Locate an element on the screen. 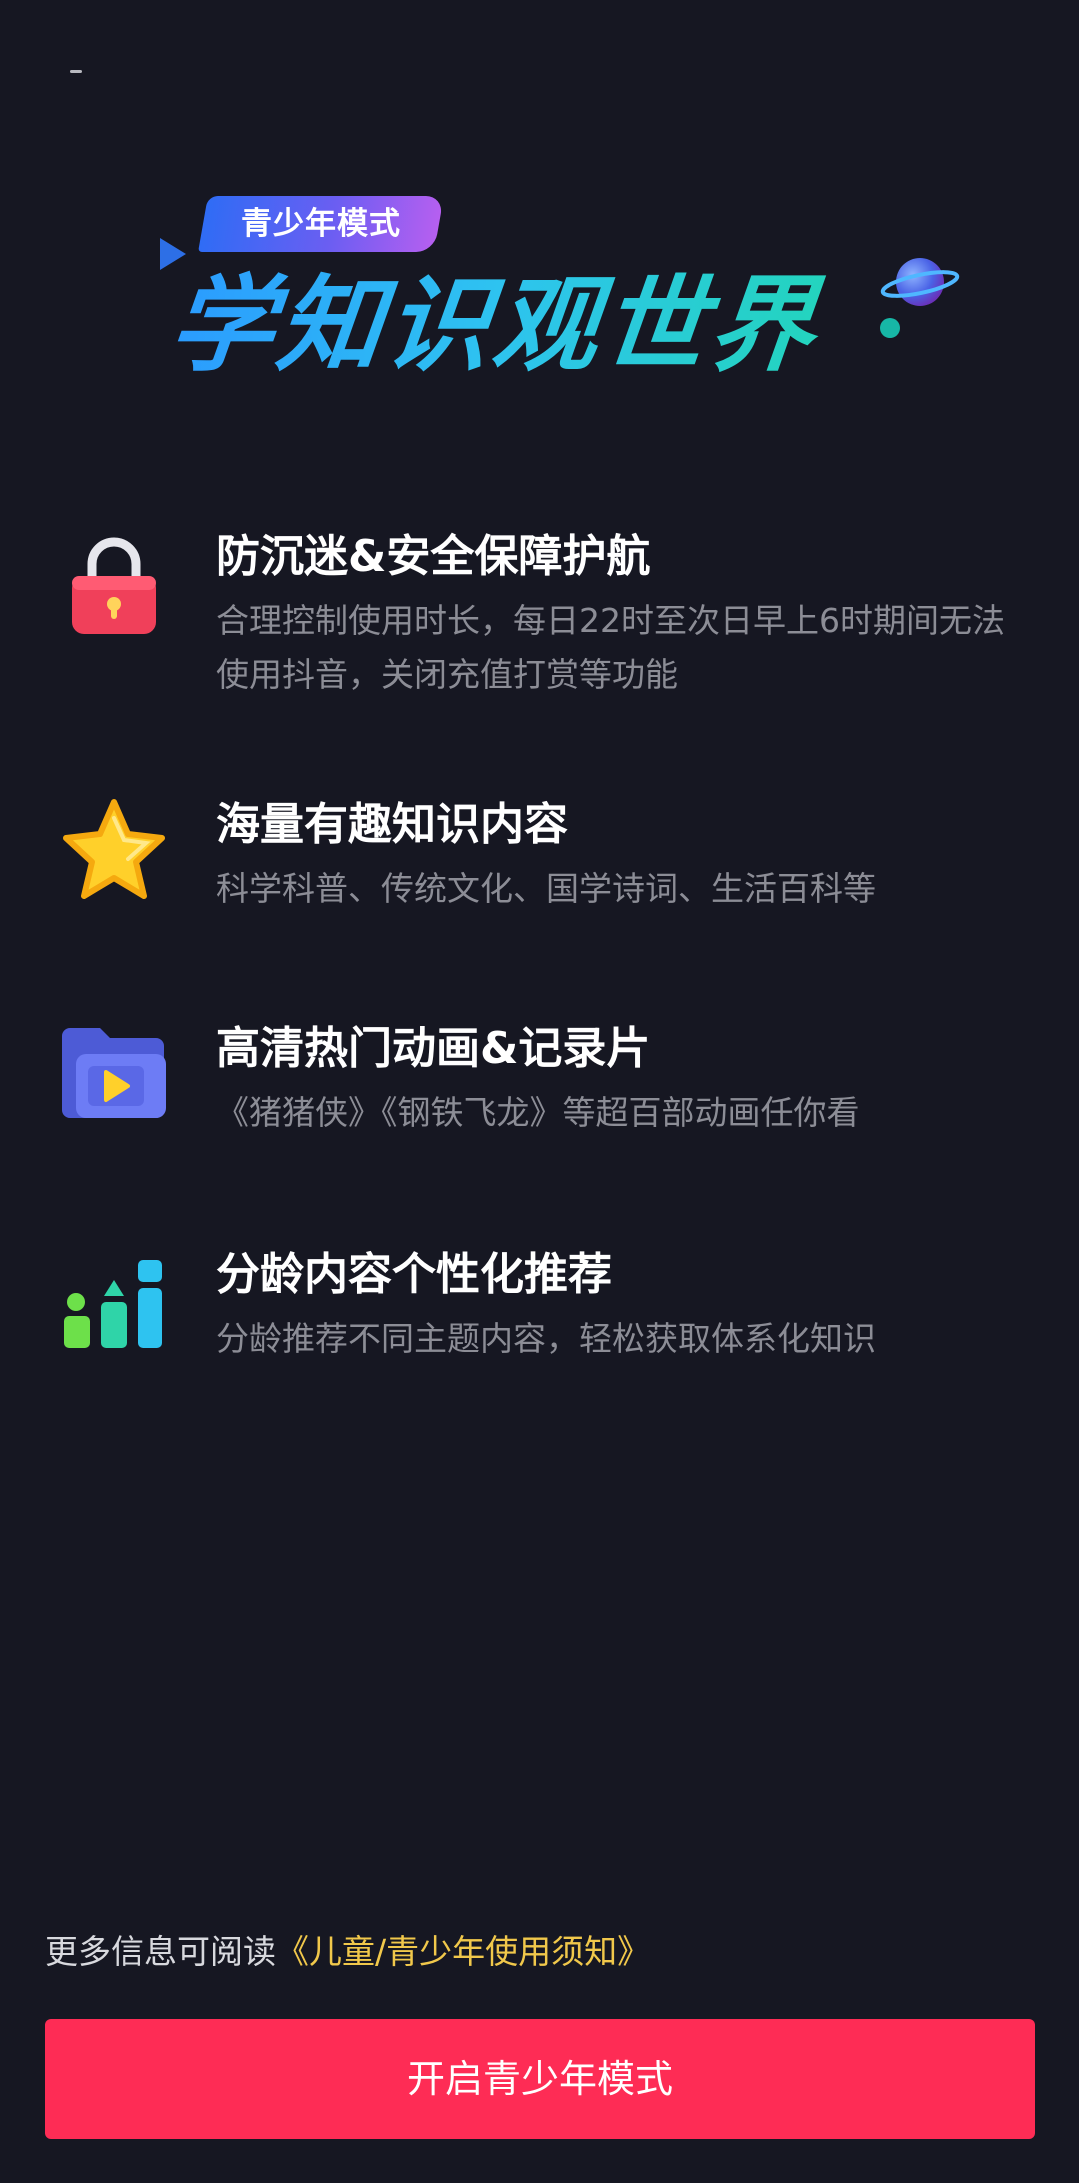 The width and height of the screenshot is (1079, 2183). video-folder-icon is located at coordinates (114, 1073).